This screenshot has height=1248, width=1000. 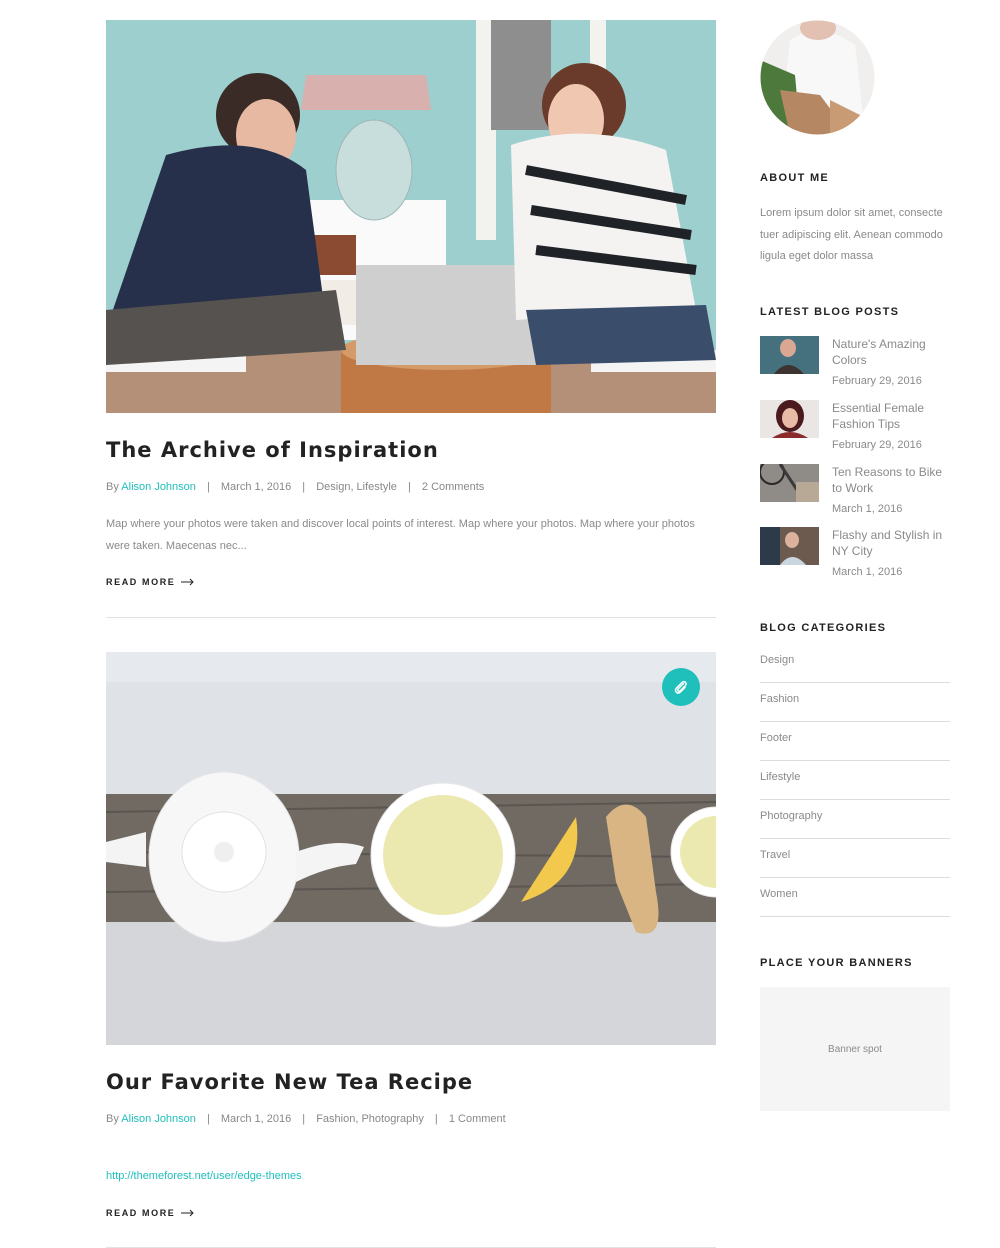 What do you see at coordinates (777, 660) in the screenshot?
I see `category-label: Design` at bounding box center [777, 660].